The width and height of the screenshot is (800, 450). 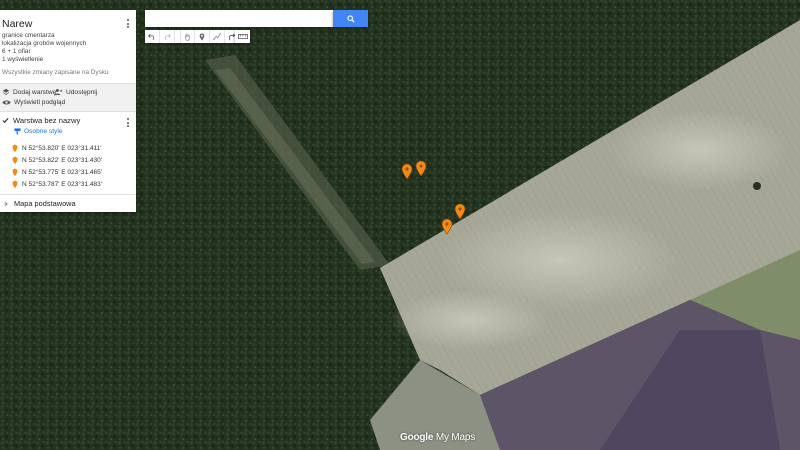 I want to click on layers-icon, so click(x=6, y=91).